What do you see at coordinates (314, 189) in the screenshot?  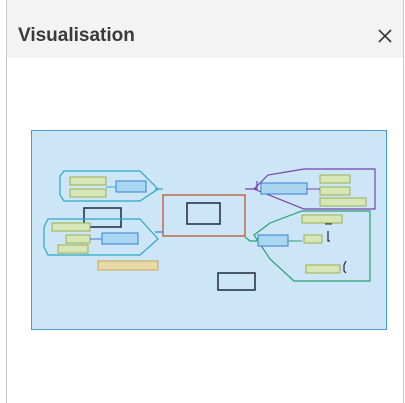 I see `branch-top-right` at bounding box center [314, 189].